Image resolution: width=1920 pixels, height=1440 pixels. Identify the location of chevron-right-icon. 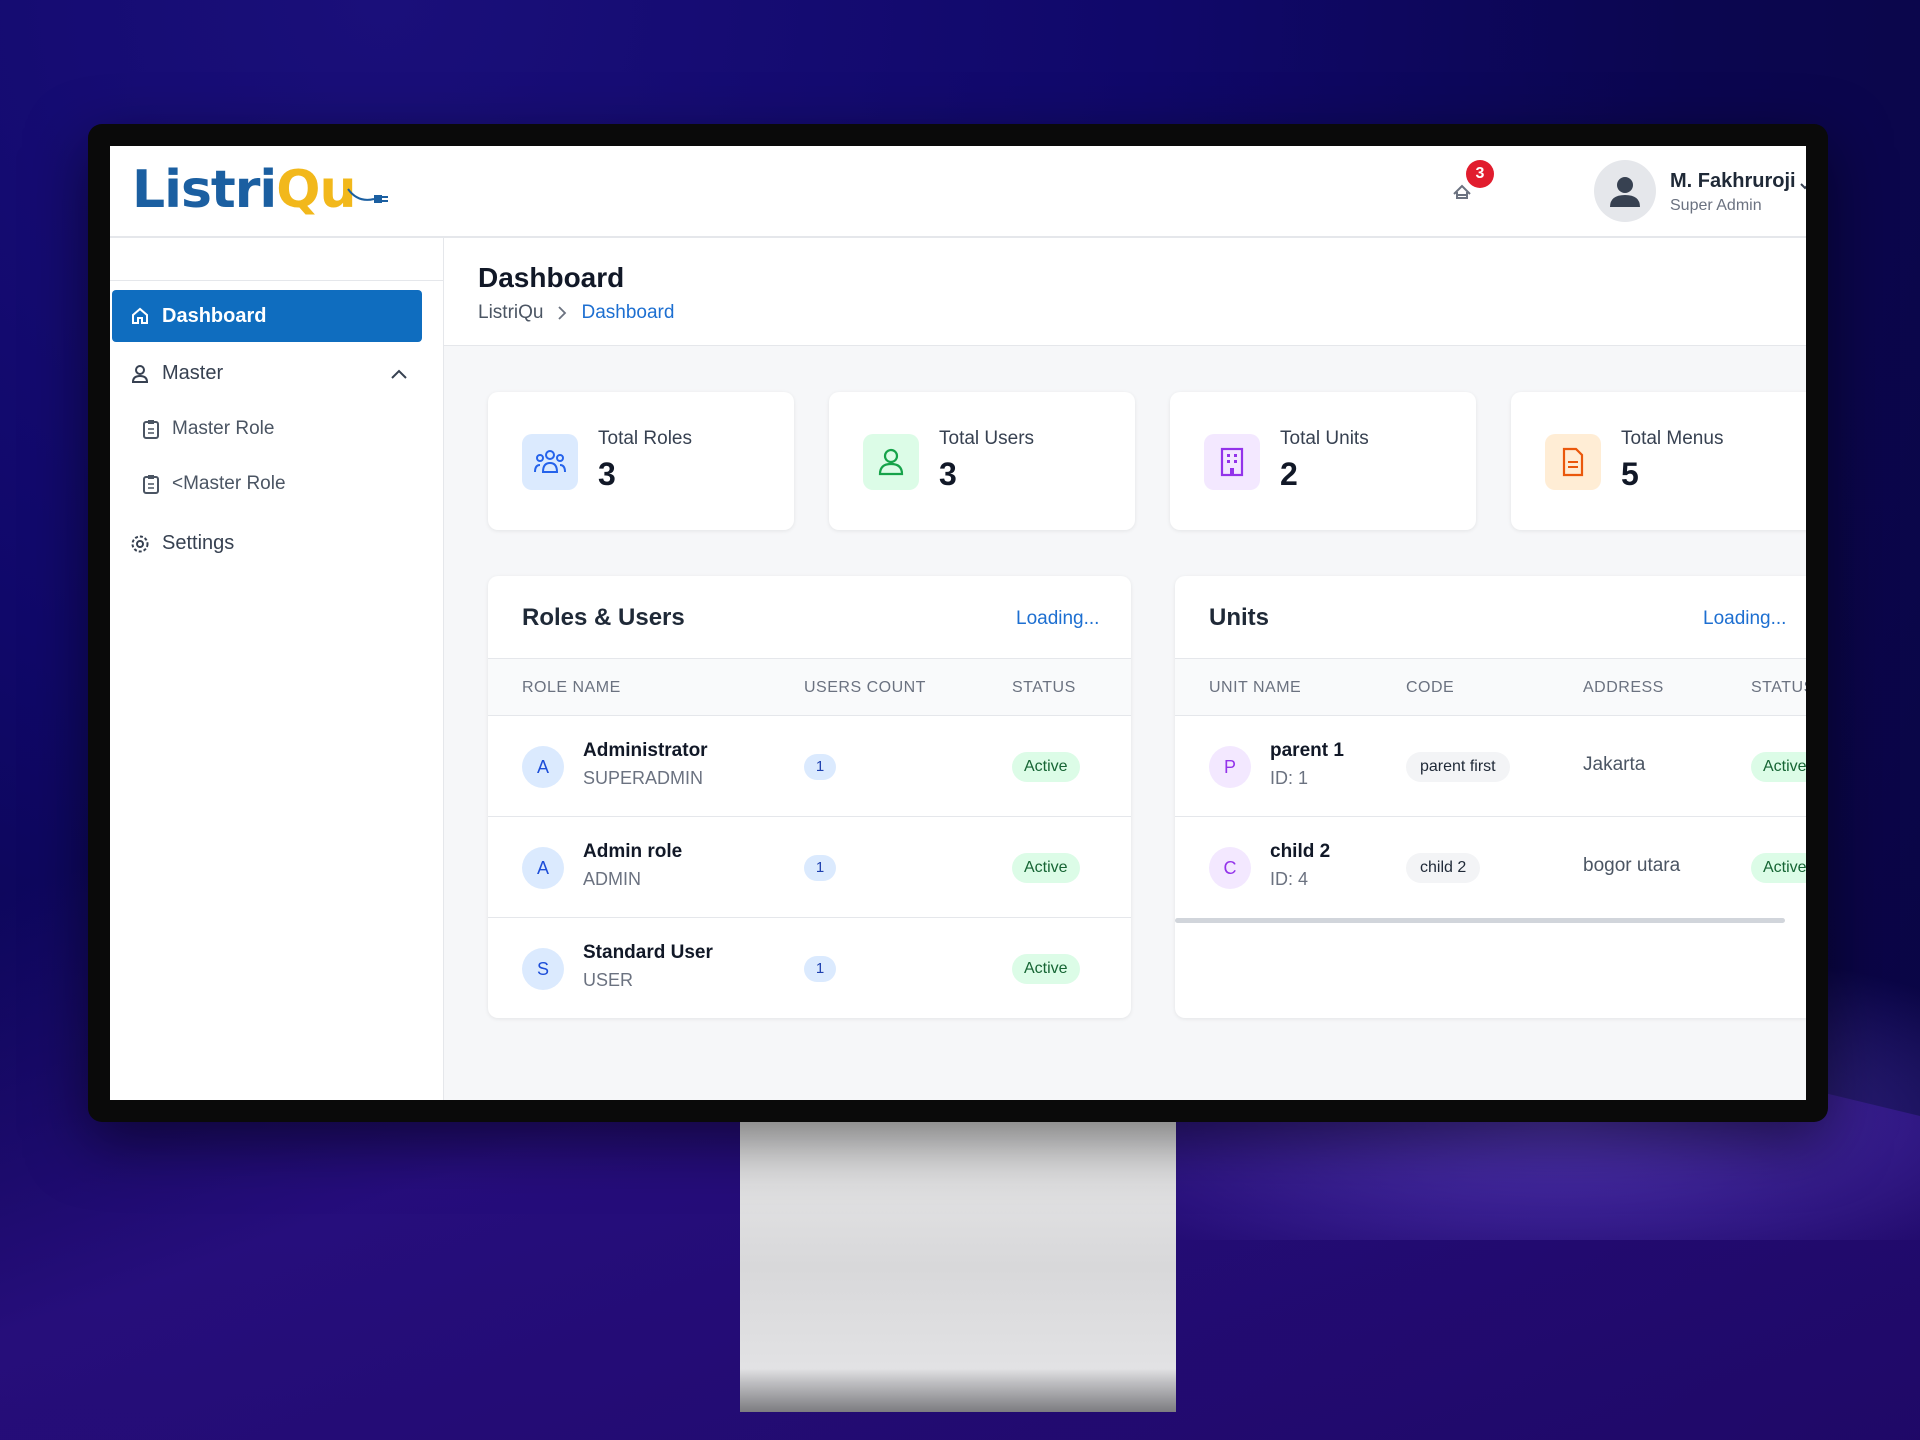
(562, 313).